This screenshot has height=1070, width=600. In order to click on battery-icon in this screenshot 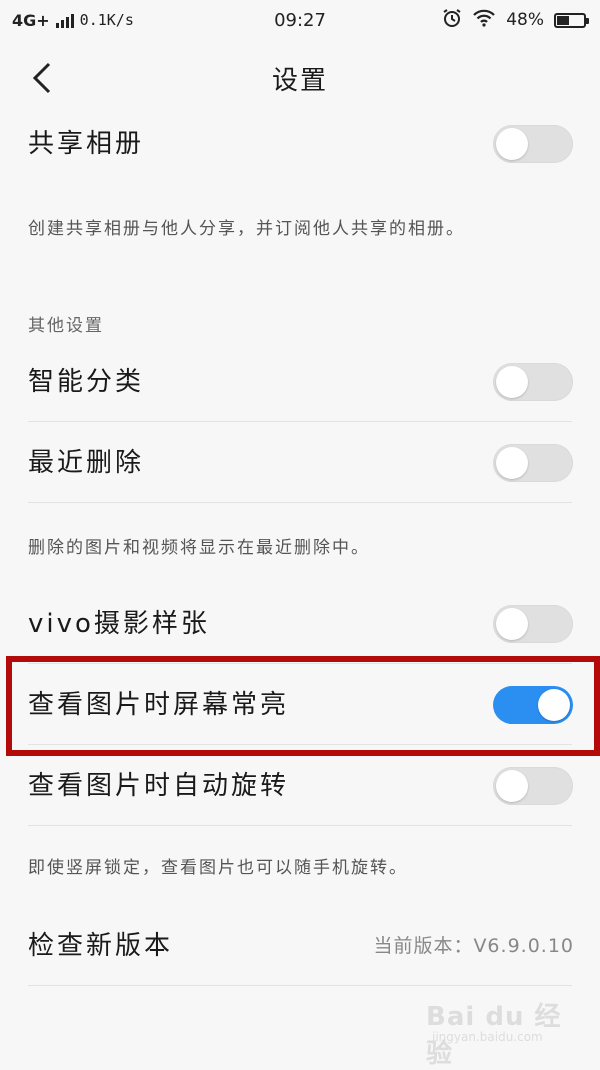, I will do `click(571, 20)`.